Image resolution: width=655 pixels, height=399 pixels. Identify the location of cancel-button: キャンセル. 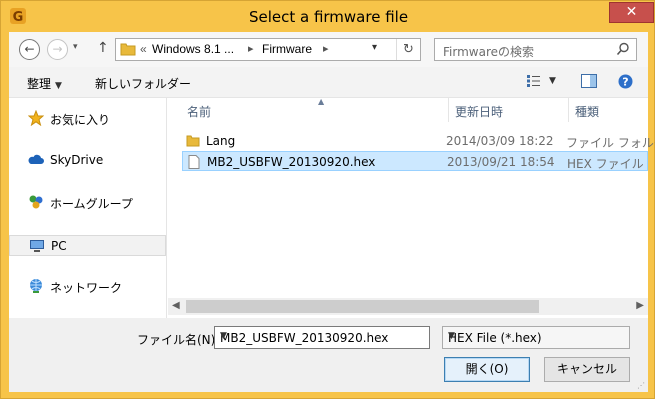
(587, 369).